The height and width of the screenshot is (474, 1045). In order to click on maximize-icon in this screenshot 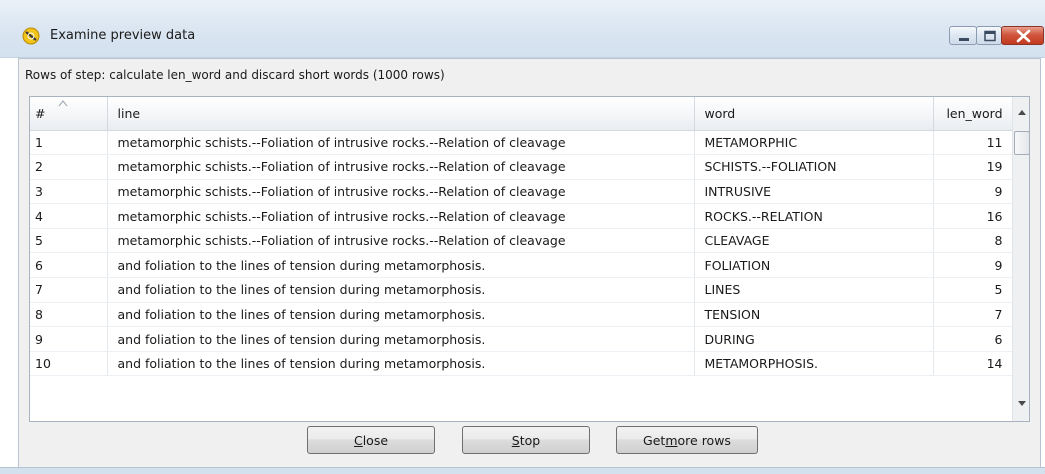, I will do `click(990, 36)`.